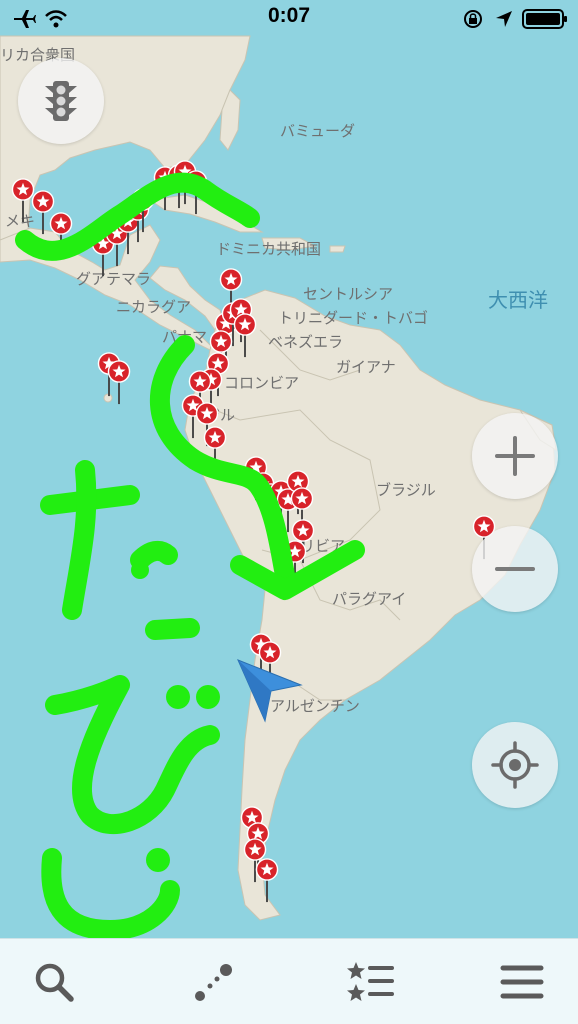  I want to click on crosshair-icon, so click(515, 765).